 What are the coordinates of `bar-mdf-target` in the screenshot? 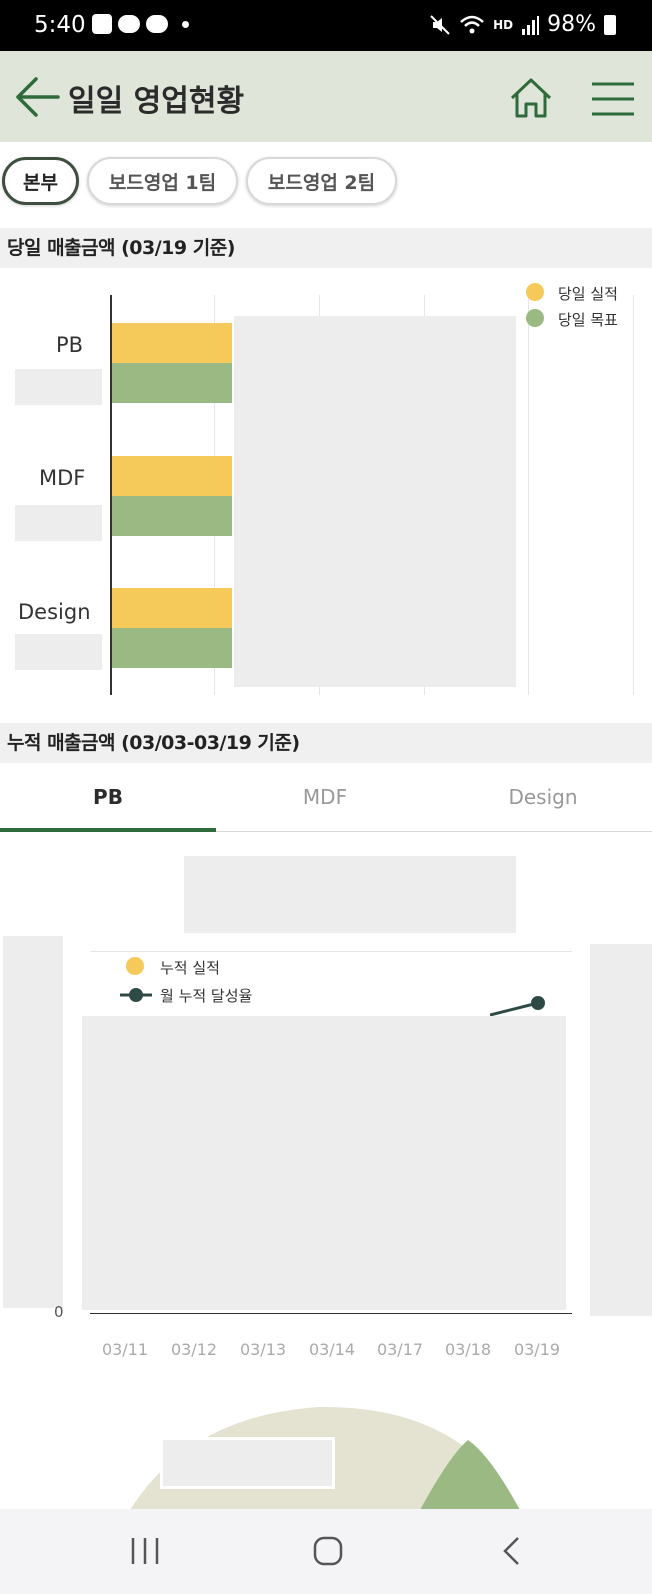 It's located at (172, 516).